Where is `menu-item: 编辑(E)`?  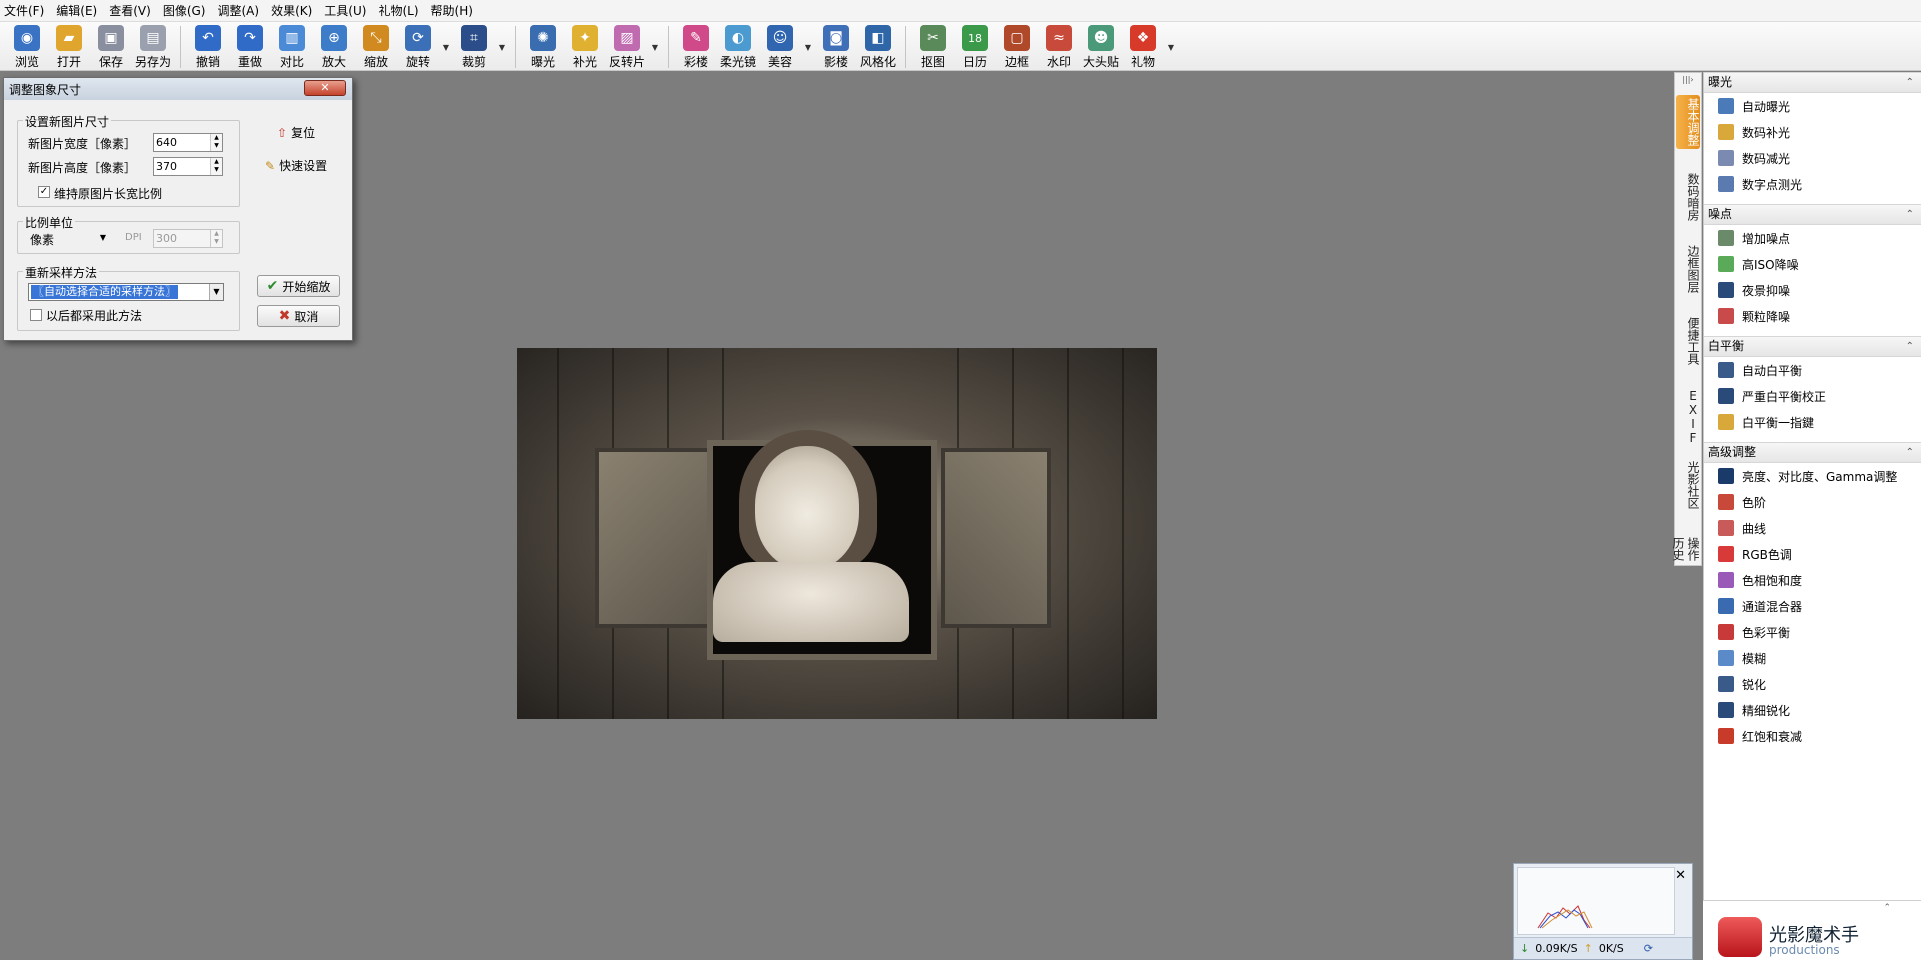 menu-item: 编辑(E) is located at coordinates (76, 10).